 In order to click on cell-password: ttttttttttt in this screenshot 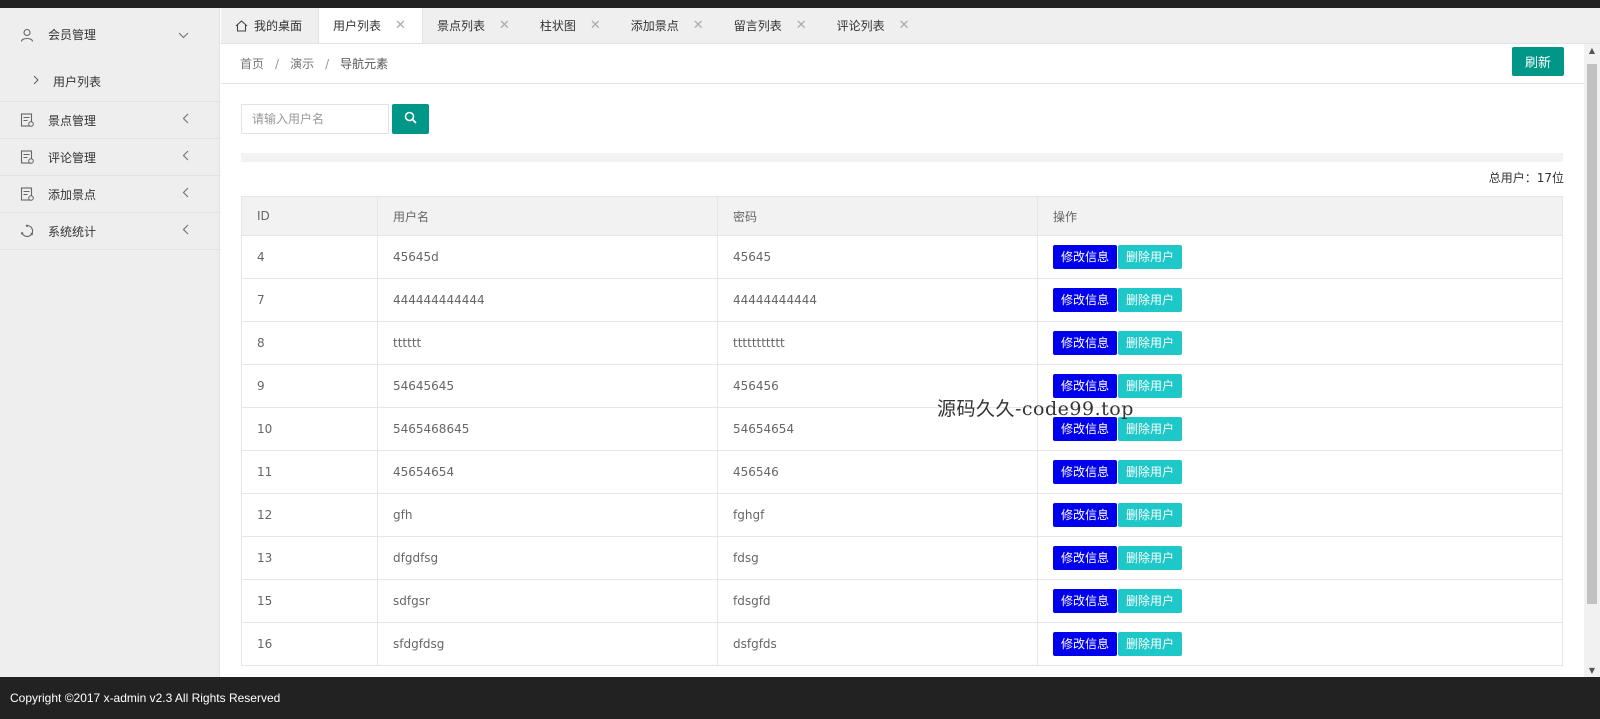, I will do `click(877, 343)`.